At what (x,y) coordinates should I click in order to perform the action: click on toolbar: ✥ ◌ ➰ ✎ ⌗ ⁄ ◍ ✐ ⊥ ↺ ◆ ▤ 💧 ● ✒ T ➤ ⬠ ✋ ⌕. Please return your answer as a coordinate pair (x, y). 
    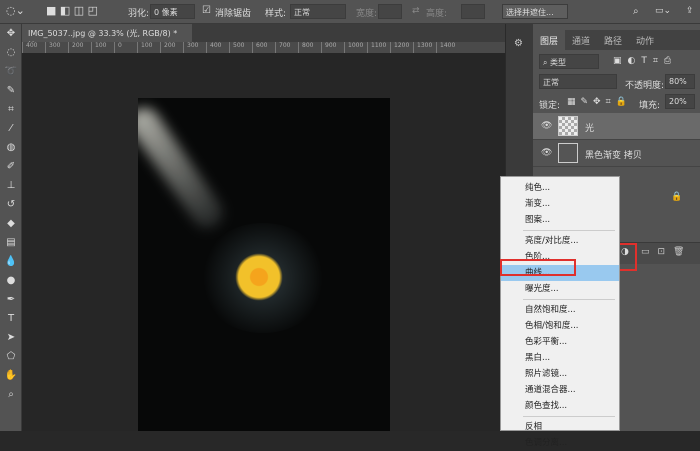
    Looking at the image, I should click on (11, 227).